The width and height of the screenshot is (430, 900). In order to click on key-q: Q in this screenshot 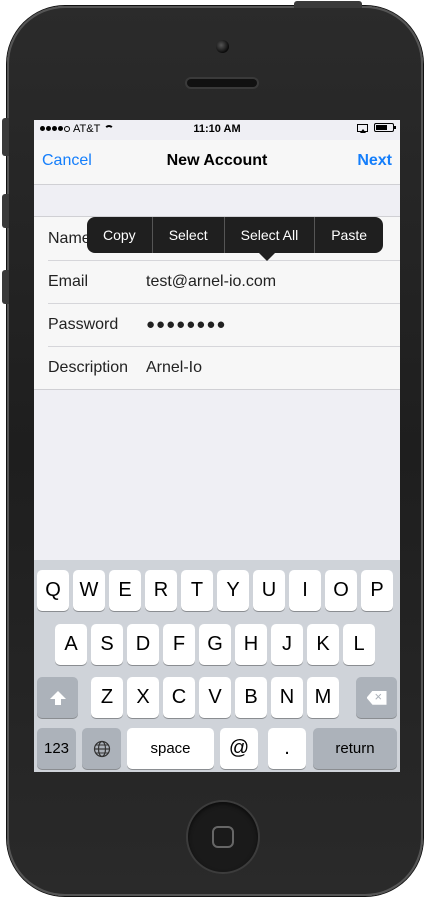, I will do `click(53, 590)`.